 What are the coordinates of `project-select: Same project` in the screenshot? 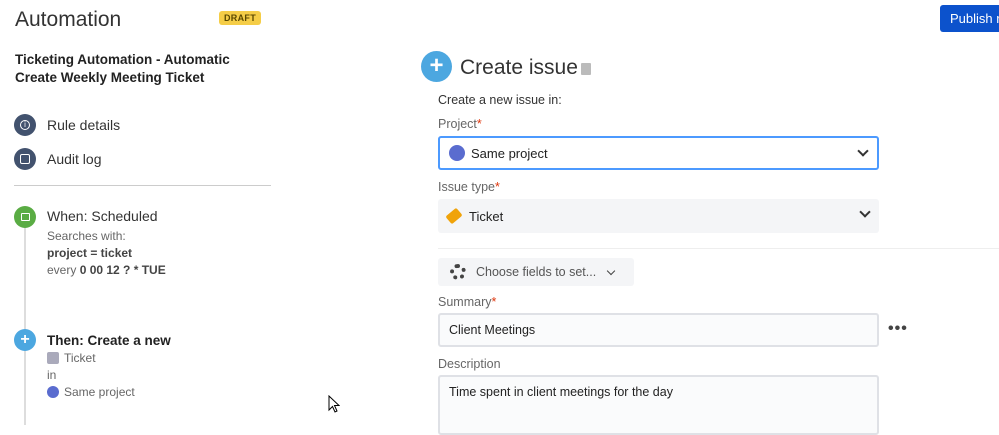 It's located at (658, 153).